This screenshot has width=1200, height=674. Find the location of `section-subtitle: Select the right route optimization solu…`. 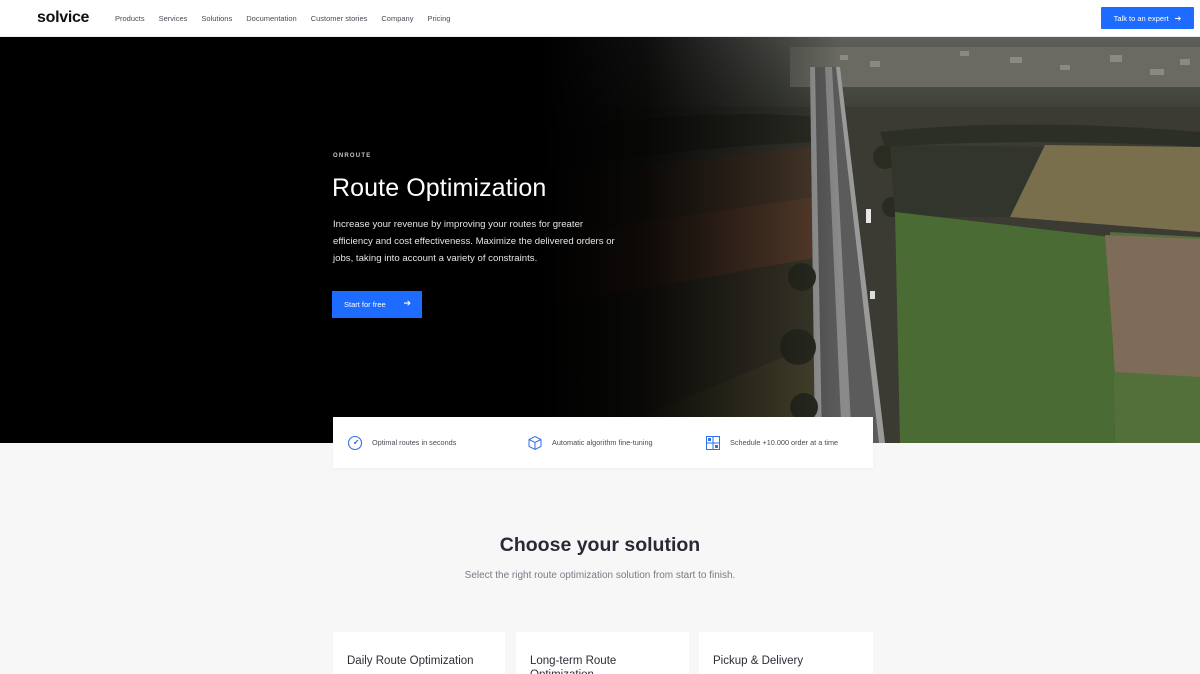

section-subtitle: Select the right route optimization solu… is located at coordinates (600, 575).